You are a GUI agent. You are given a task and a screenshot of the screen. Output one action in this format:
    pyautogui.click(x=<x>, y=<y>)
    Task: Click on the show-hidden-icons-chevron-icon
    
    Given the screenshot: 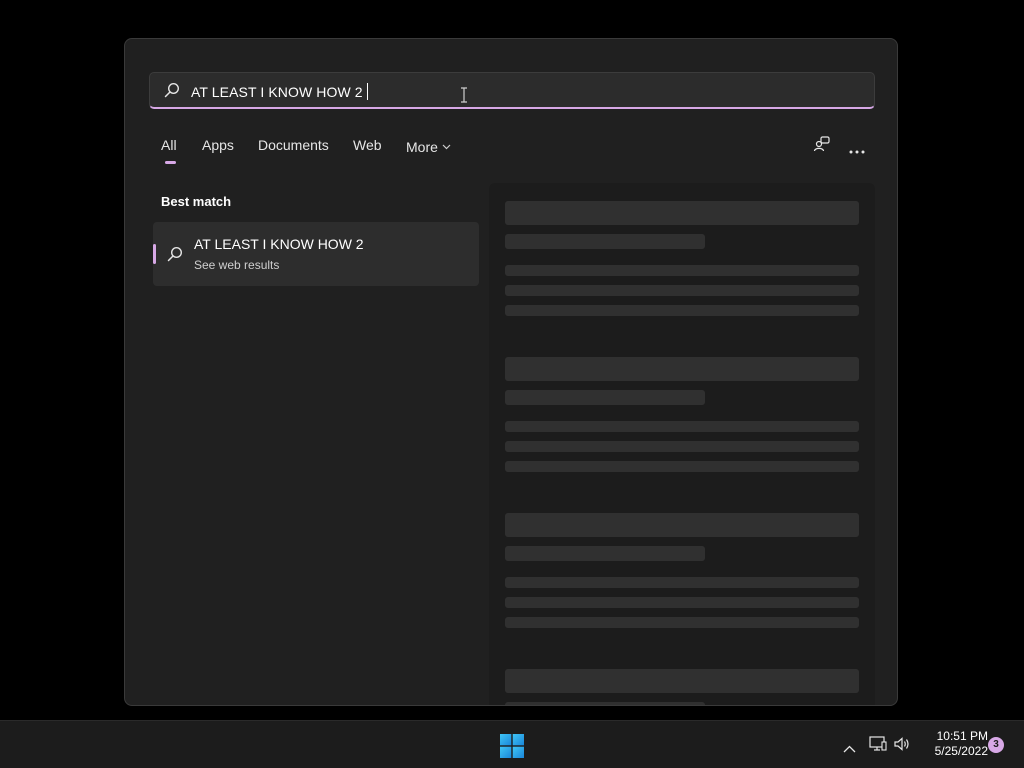 What is the action you would take?
    pyautogui.click(x=849, y=749)
    